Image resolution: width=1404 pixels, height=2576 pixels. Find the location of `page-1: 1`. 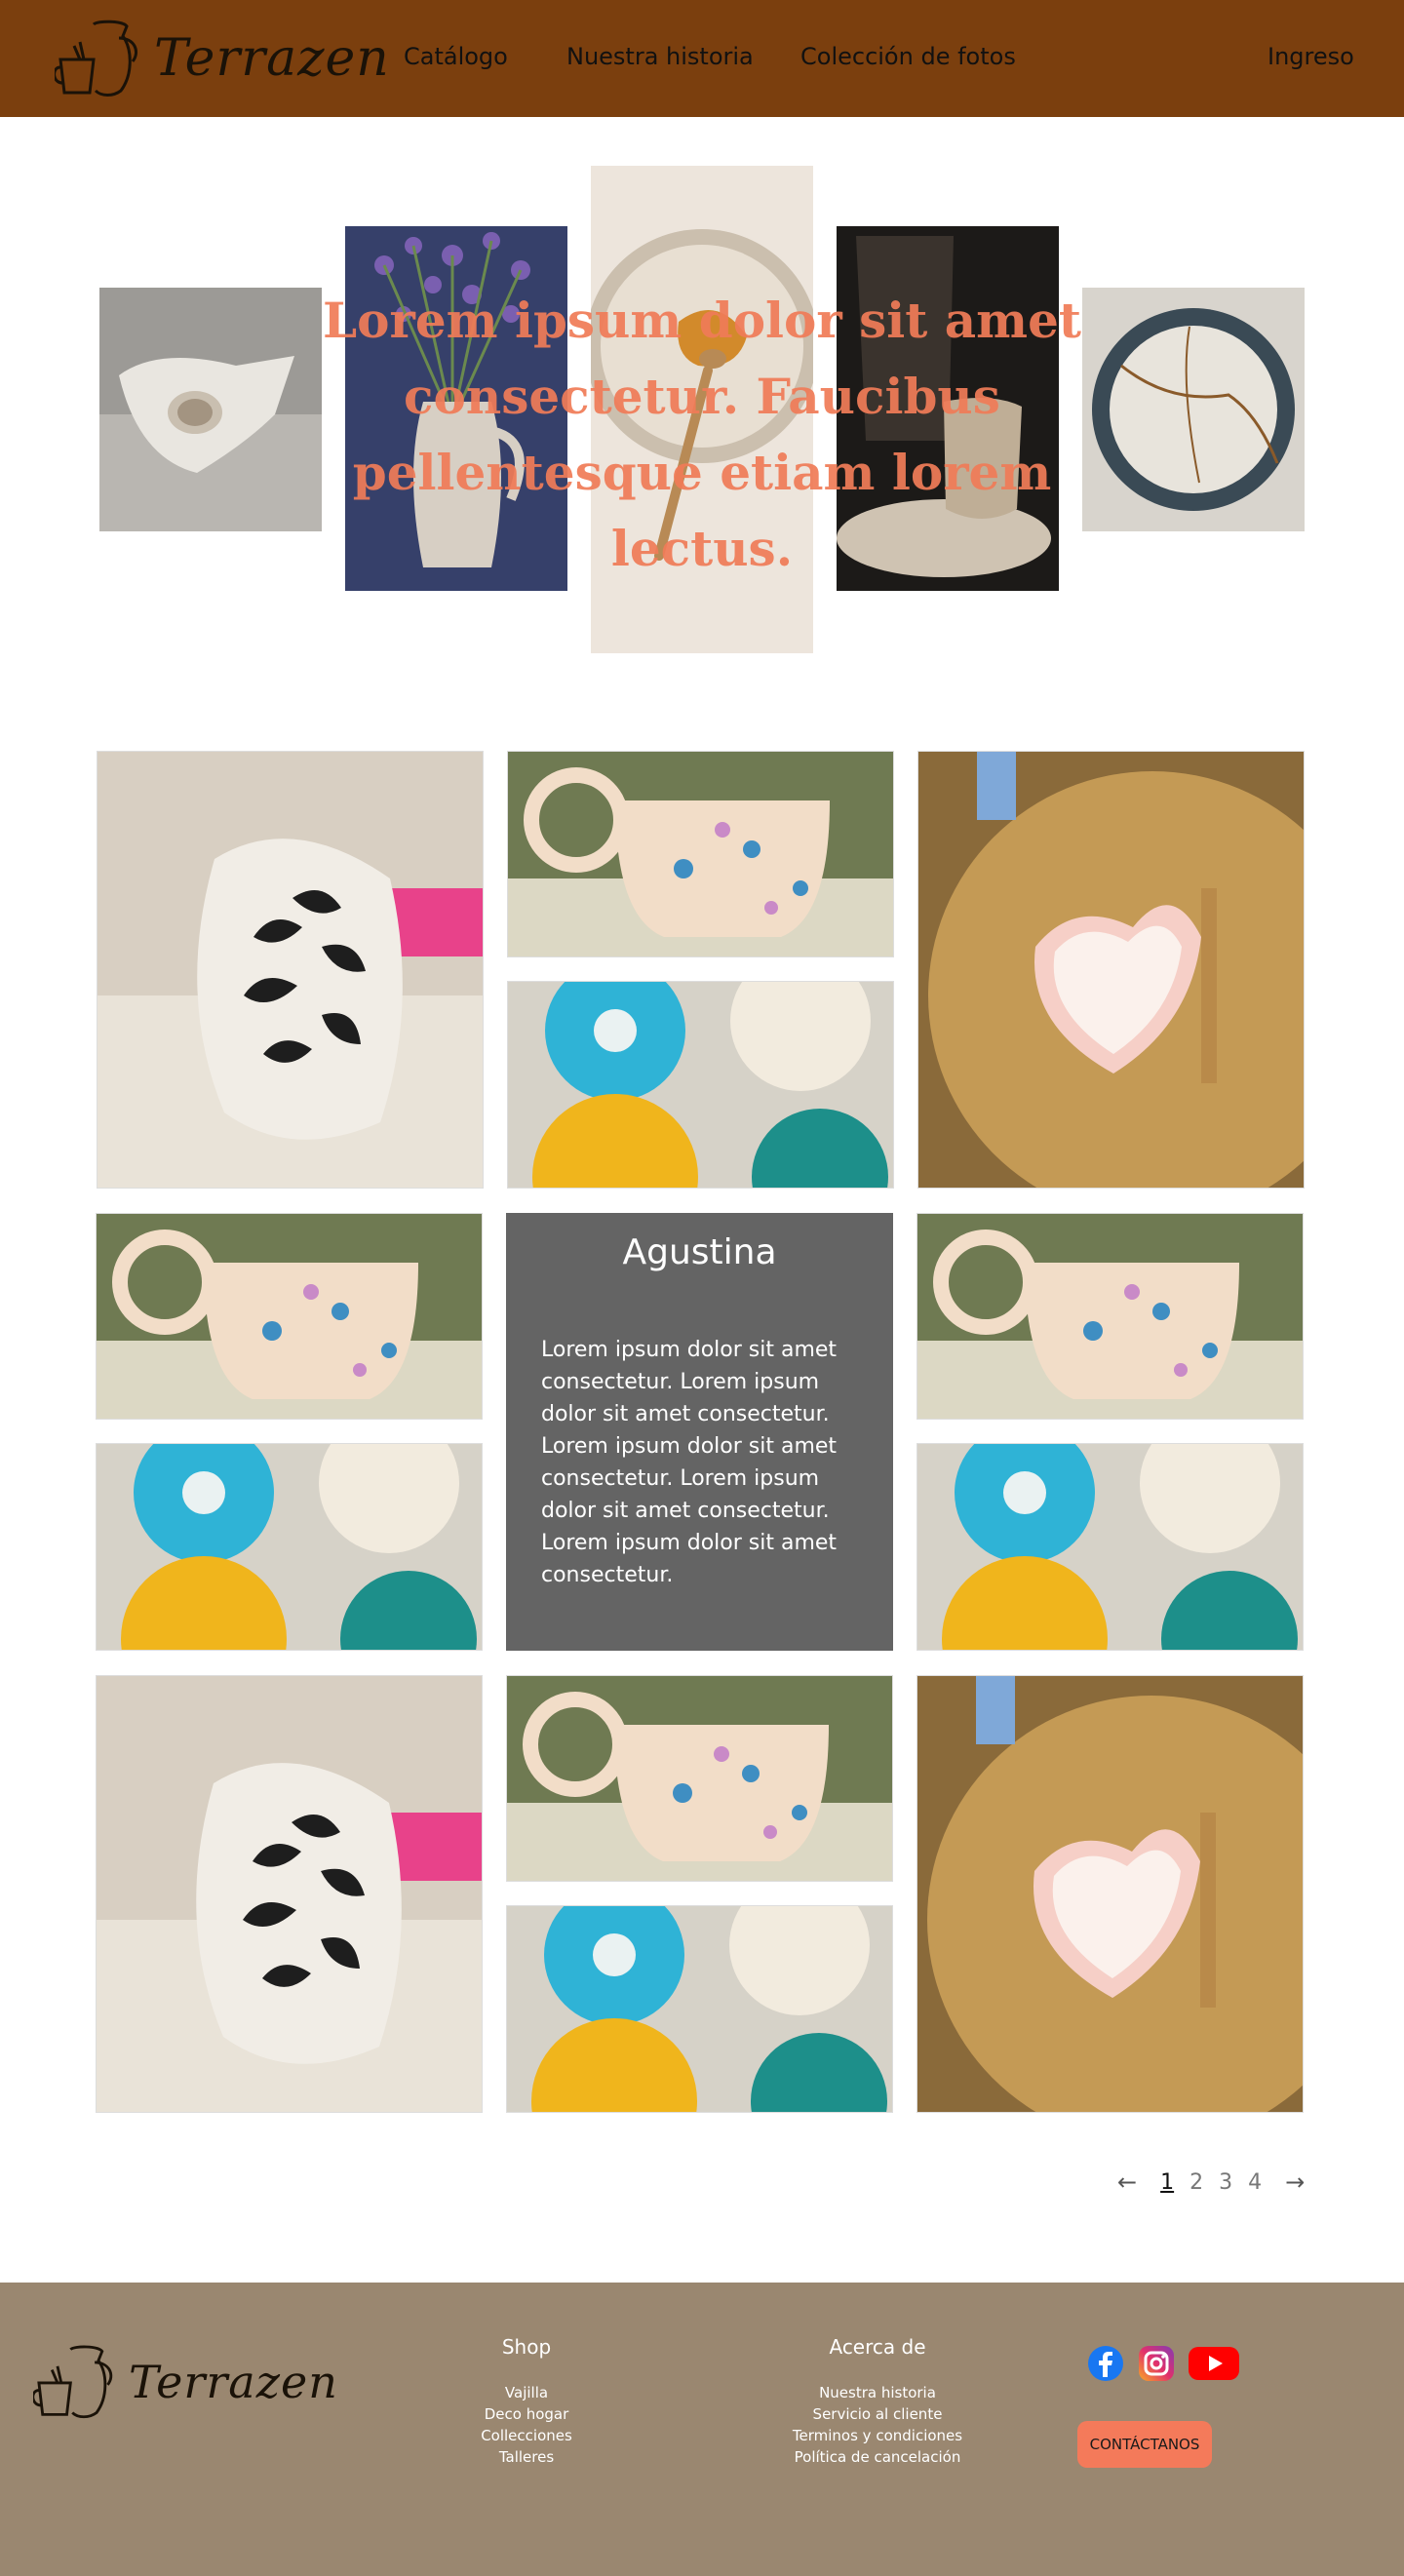

page-1: 1 is located at coordinates (1167, 2182).